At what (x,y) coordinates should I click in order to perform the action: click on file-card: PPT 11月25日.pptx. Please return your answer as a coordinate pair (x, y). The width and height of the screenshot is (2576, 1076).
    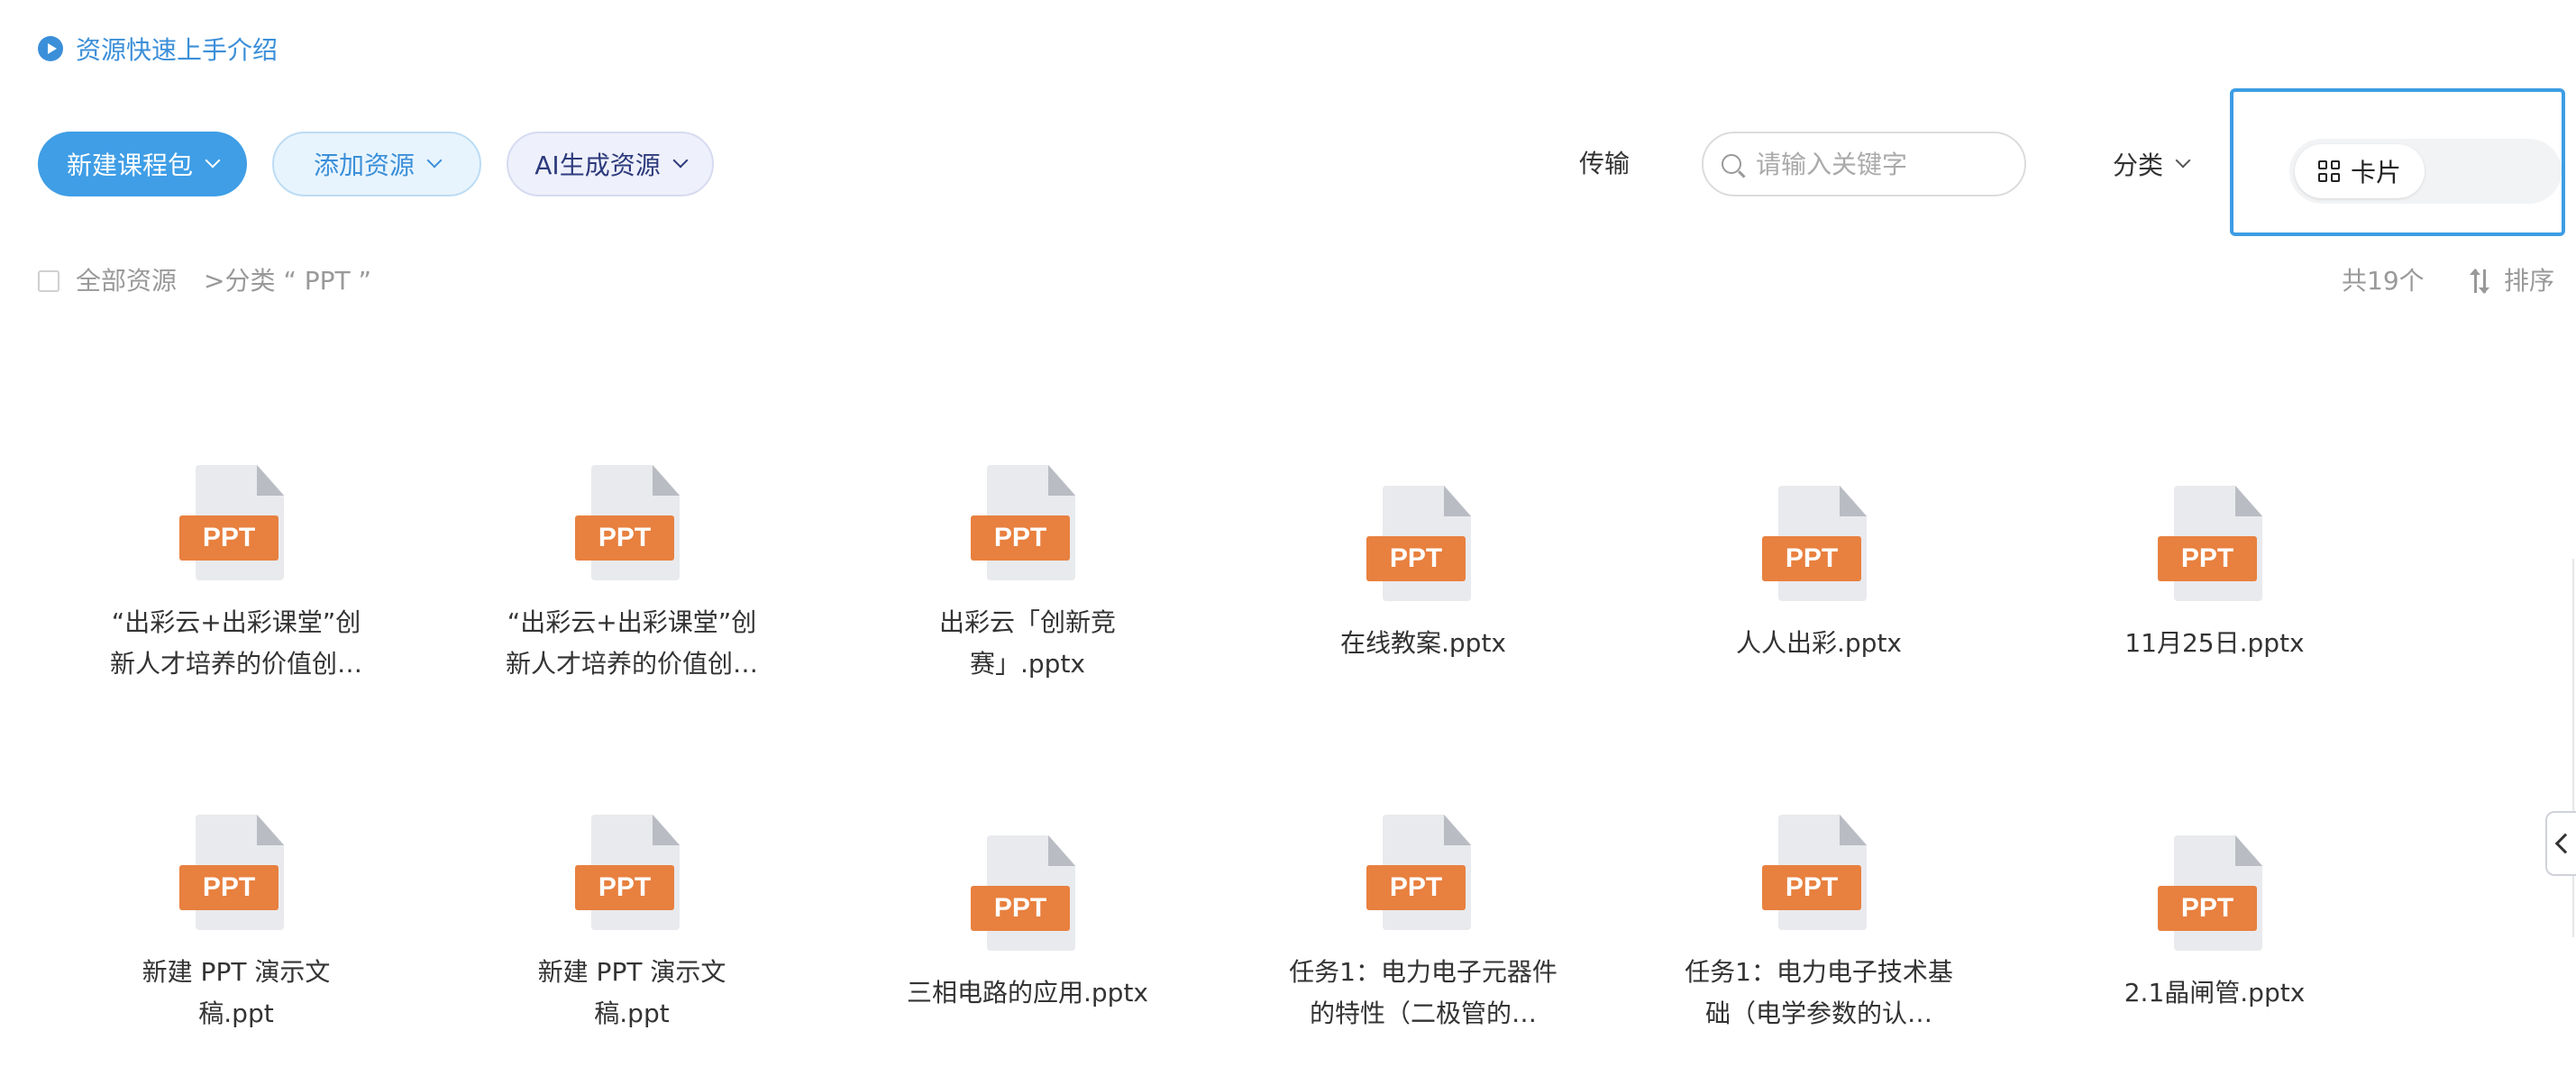
    Looking at the image, I should click on (2214, 575).